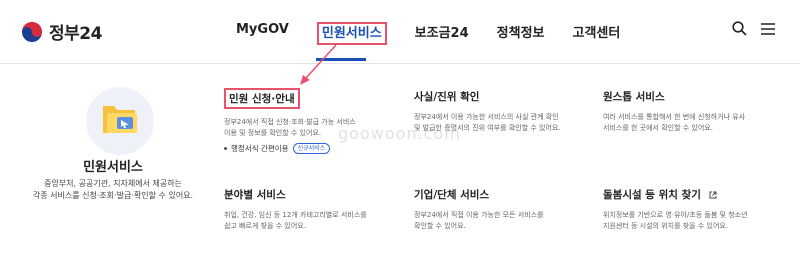  Describe the element at coordinates (290, 122) in the screenshot. I see `card-desc-line: 정부24에서 직접 신청·조회·발급 가능 서비스` at that location.